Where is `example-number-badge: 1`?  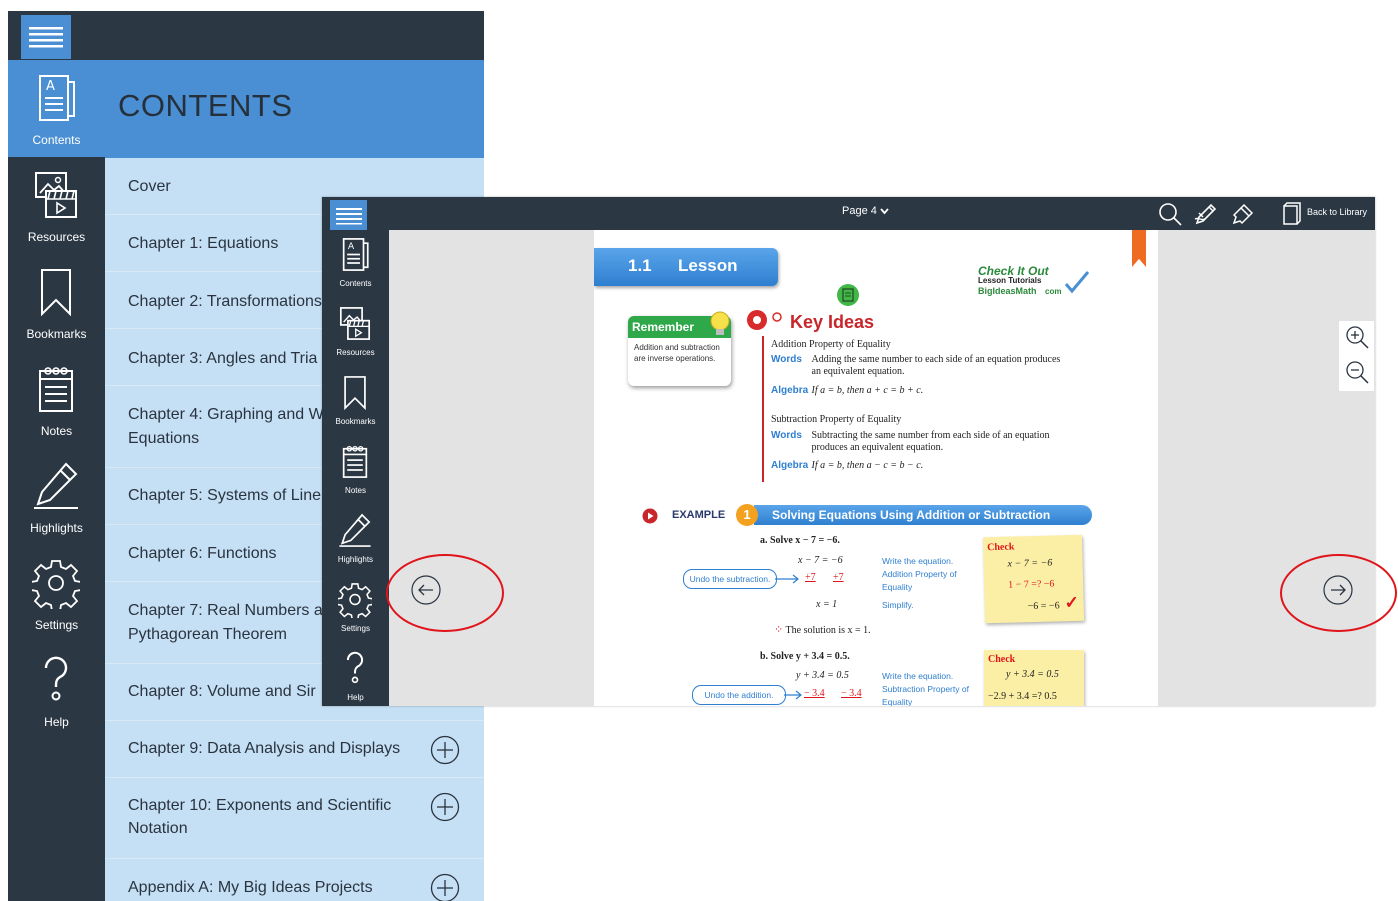 example-number-badge: 1 is located at coordinates (747, 515).